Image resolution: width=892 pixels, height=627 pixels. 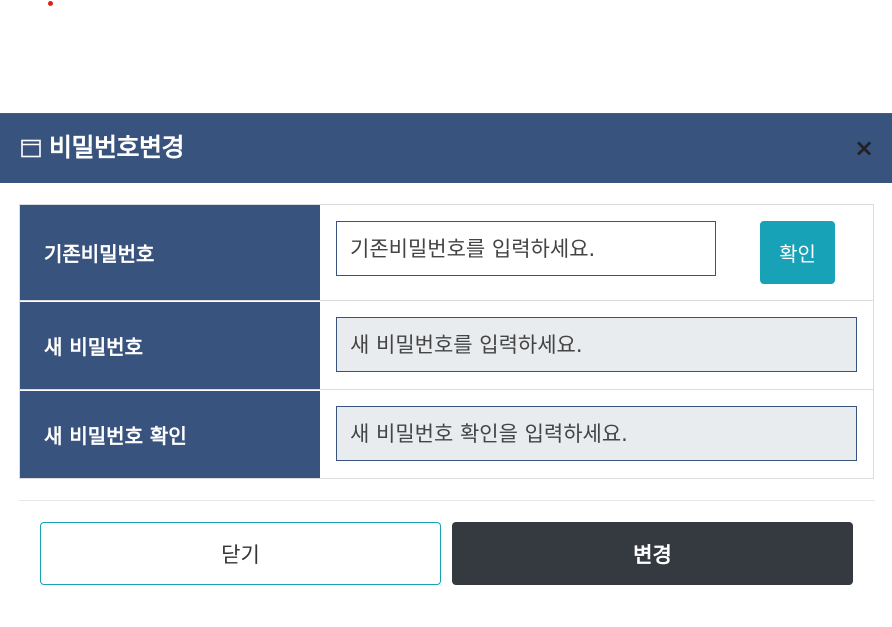 I want to click on close-button: 닫기, so click(x=240, y=553).